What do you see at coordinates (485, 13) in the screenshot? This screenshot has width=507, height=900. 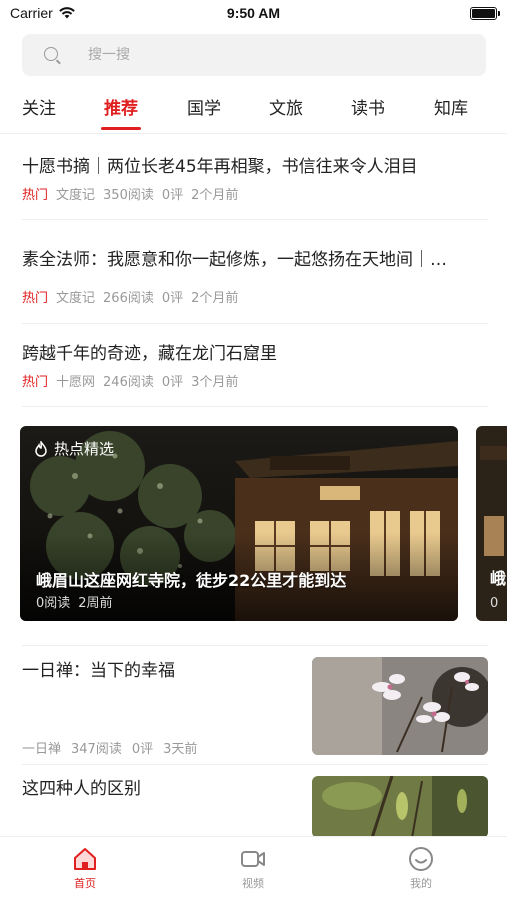 I see `battery-icon` at bounding box center [485, 13].